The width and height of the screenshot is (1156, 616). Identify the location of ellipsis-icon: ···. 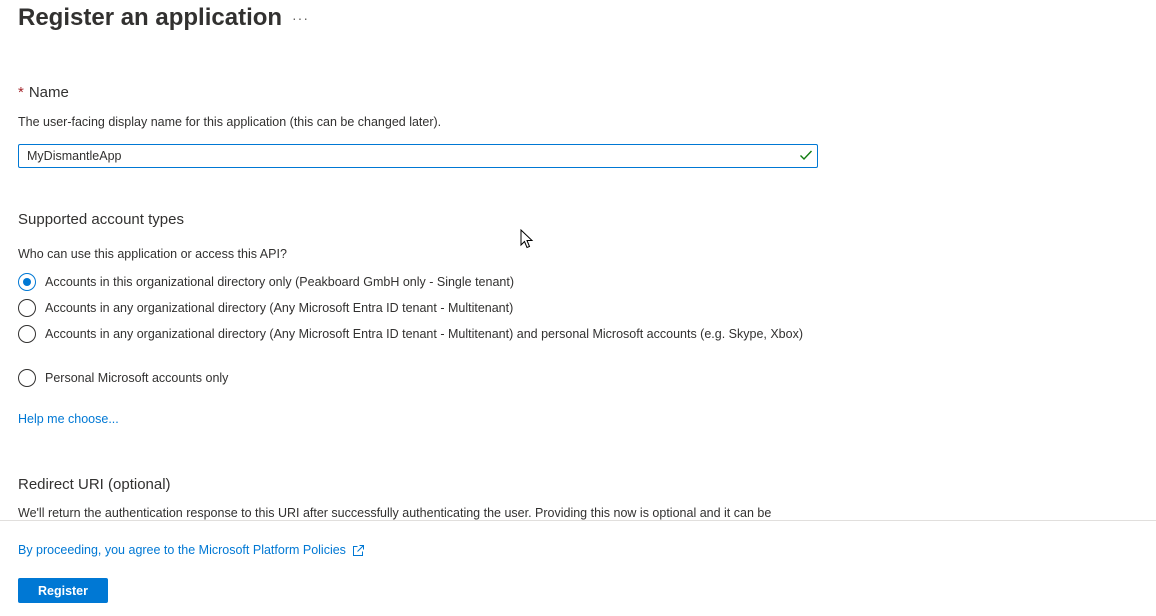
(300, 18).